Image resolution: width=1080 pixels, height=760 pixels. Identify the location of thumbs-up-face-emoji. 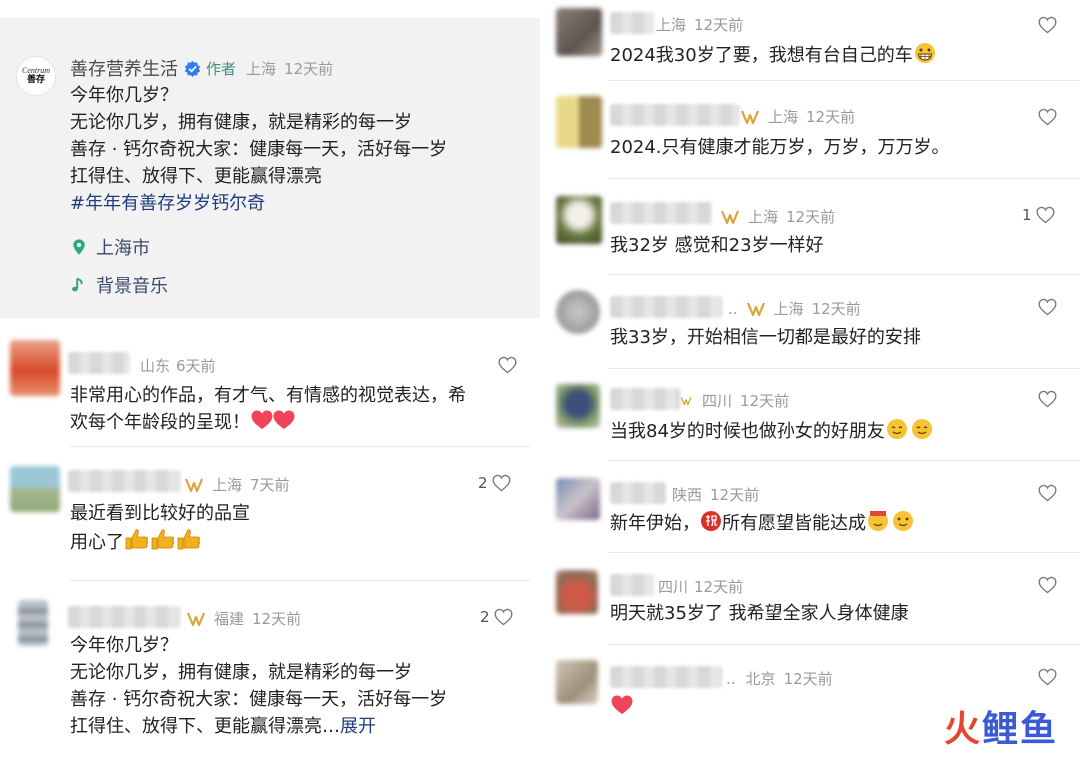
(909, 429).